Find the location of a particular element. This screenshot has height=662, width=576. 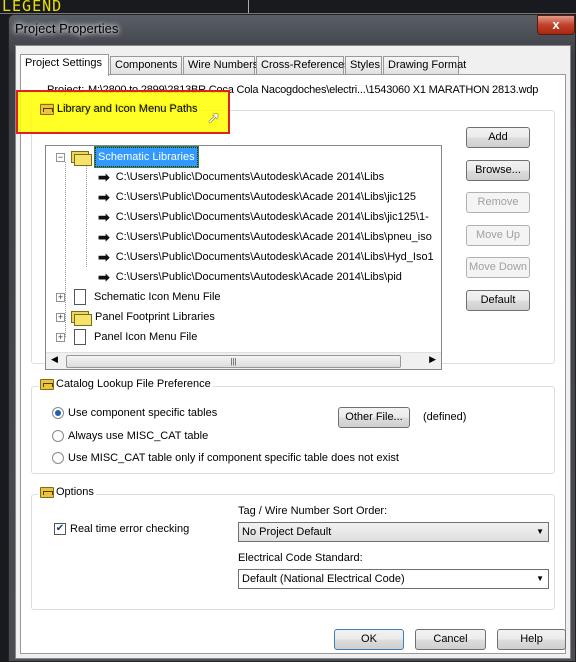

tree-node-panel-icon-menu: + Panel Icon Menu File is located at coordinates (126, 337).